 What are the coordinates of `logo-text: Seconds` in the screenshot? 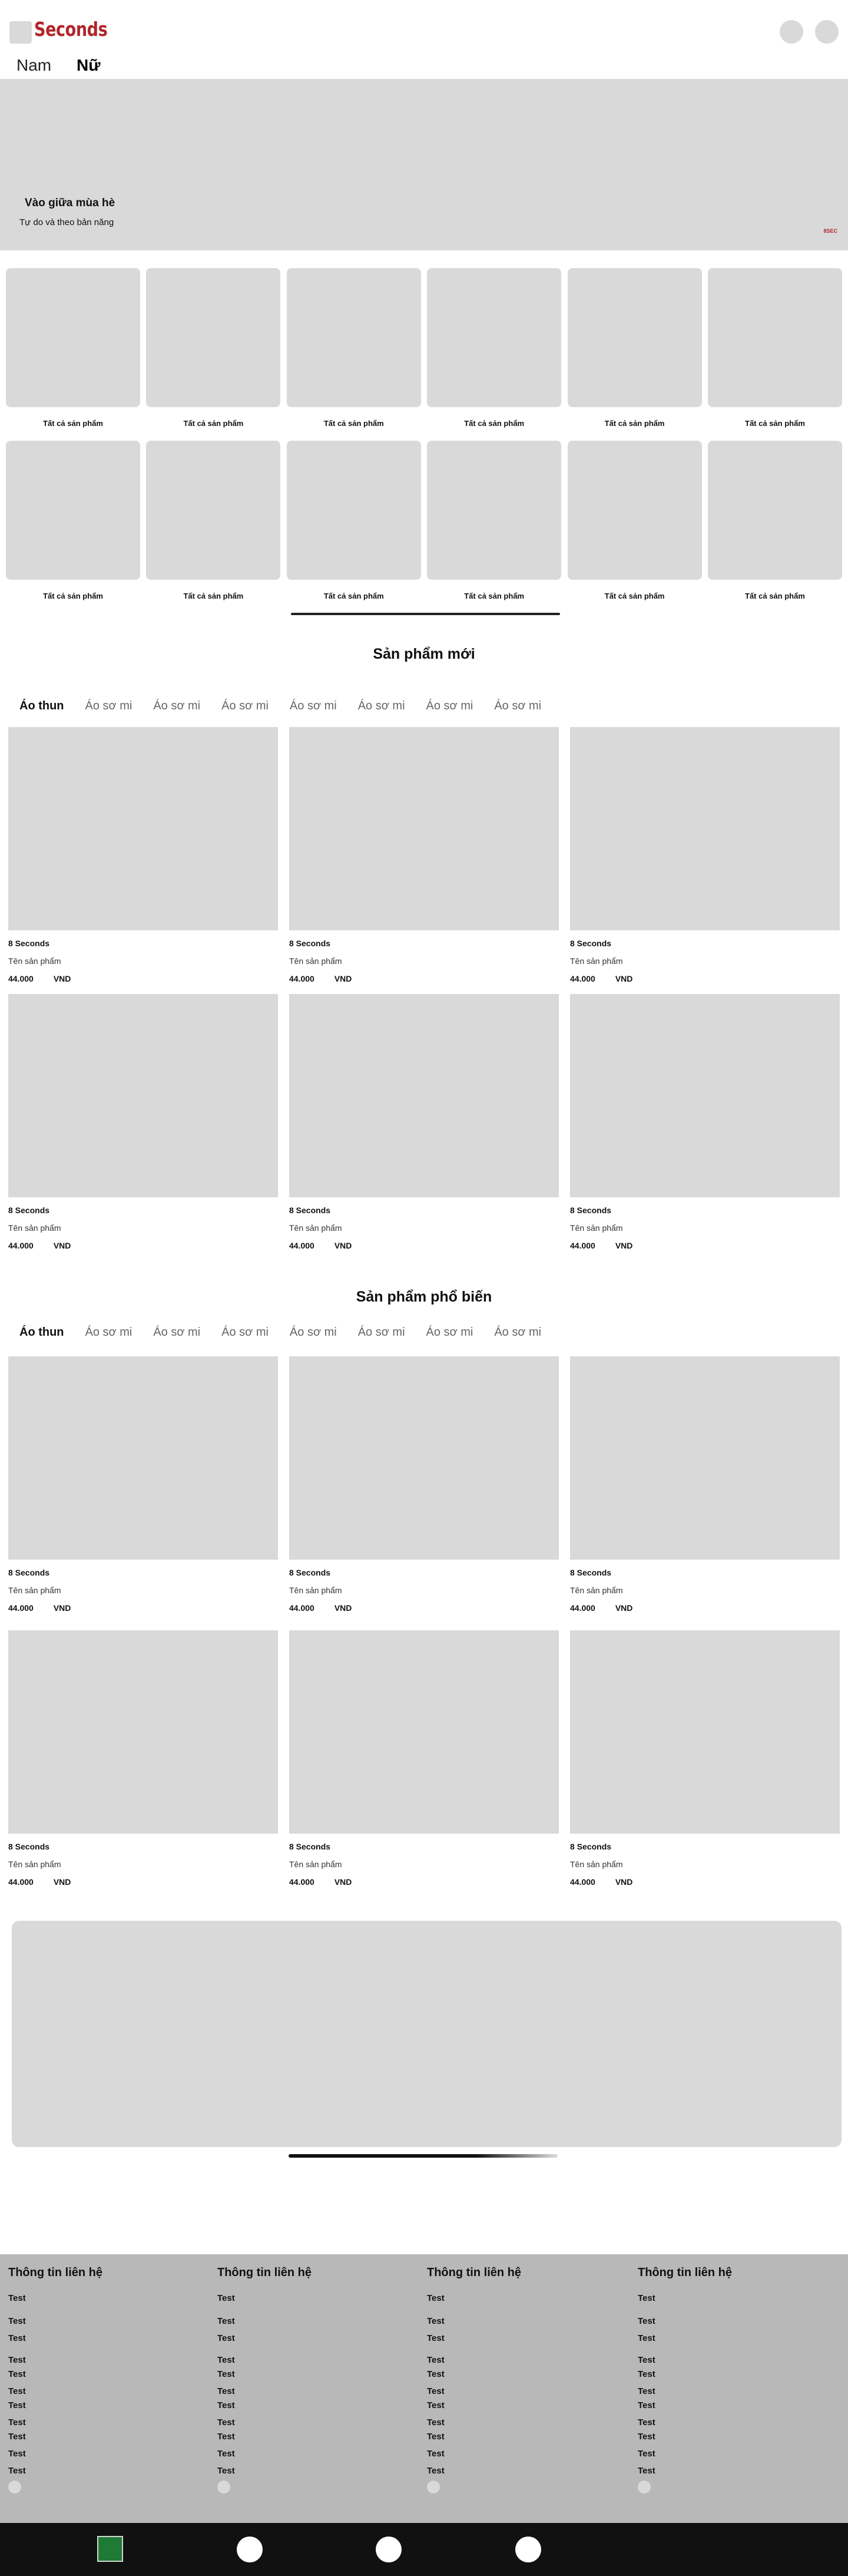 It's located at (71, 29).